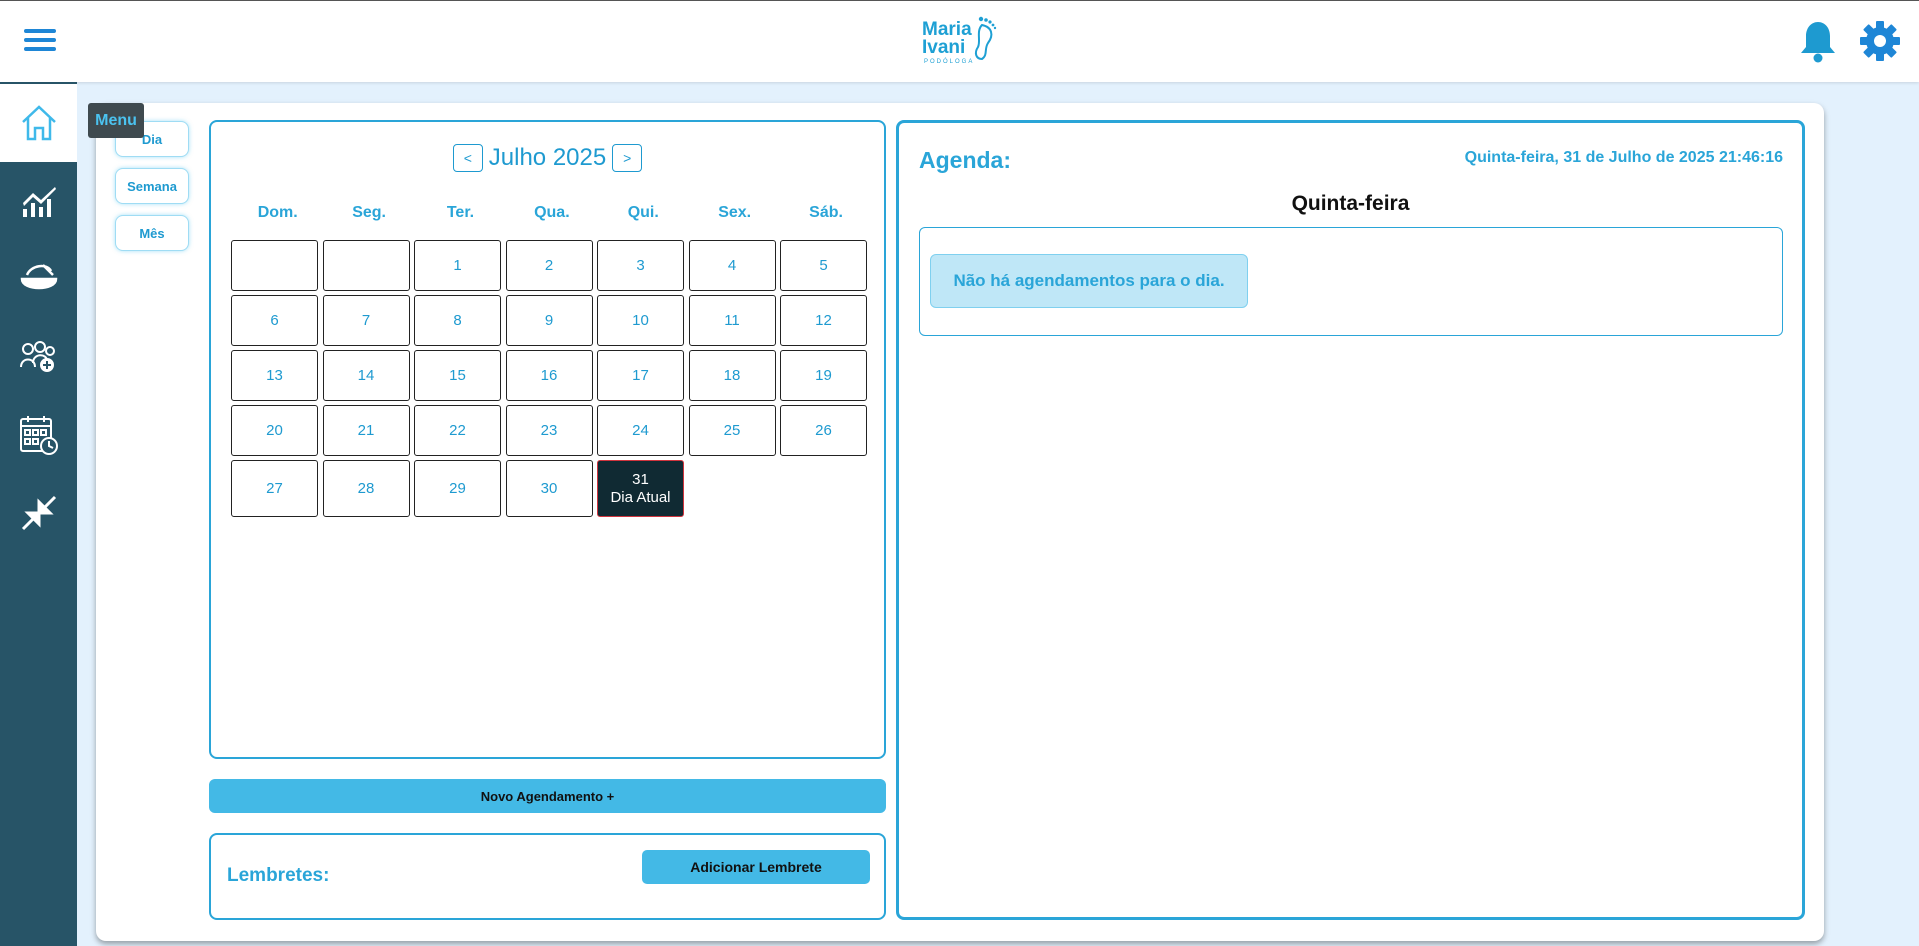 This screenshot has width=1919, height=946. Describe the element at coordinates (640, 375) in the screenshot. I see `calendar-day: 17` at that location.